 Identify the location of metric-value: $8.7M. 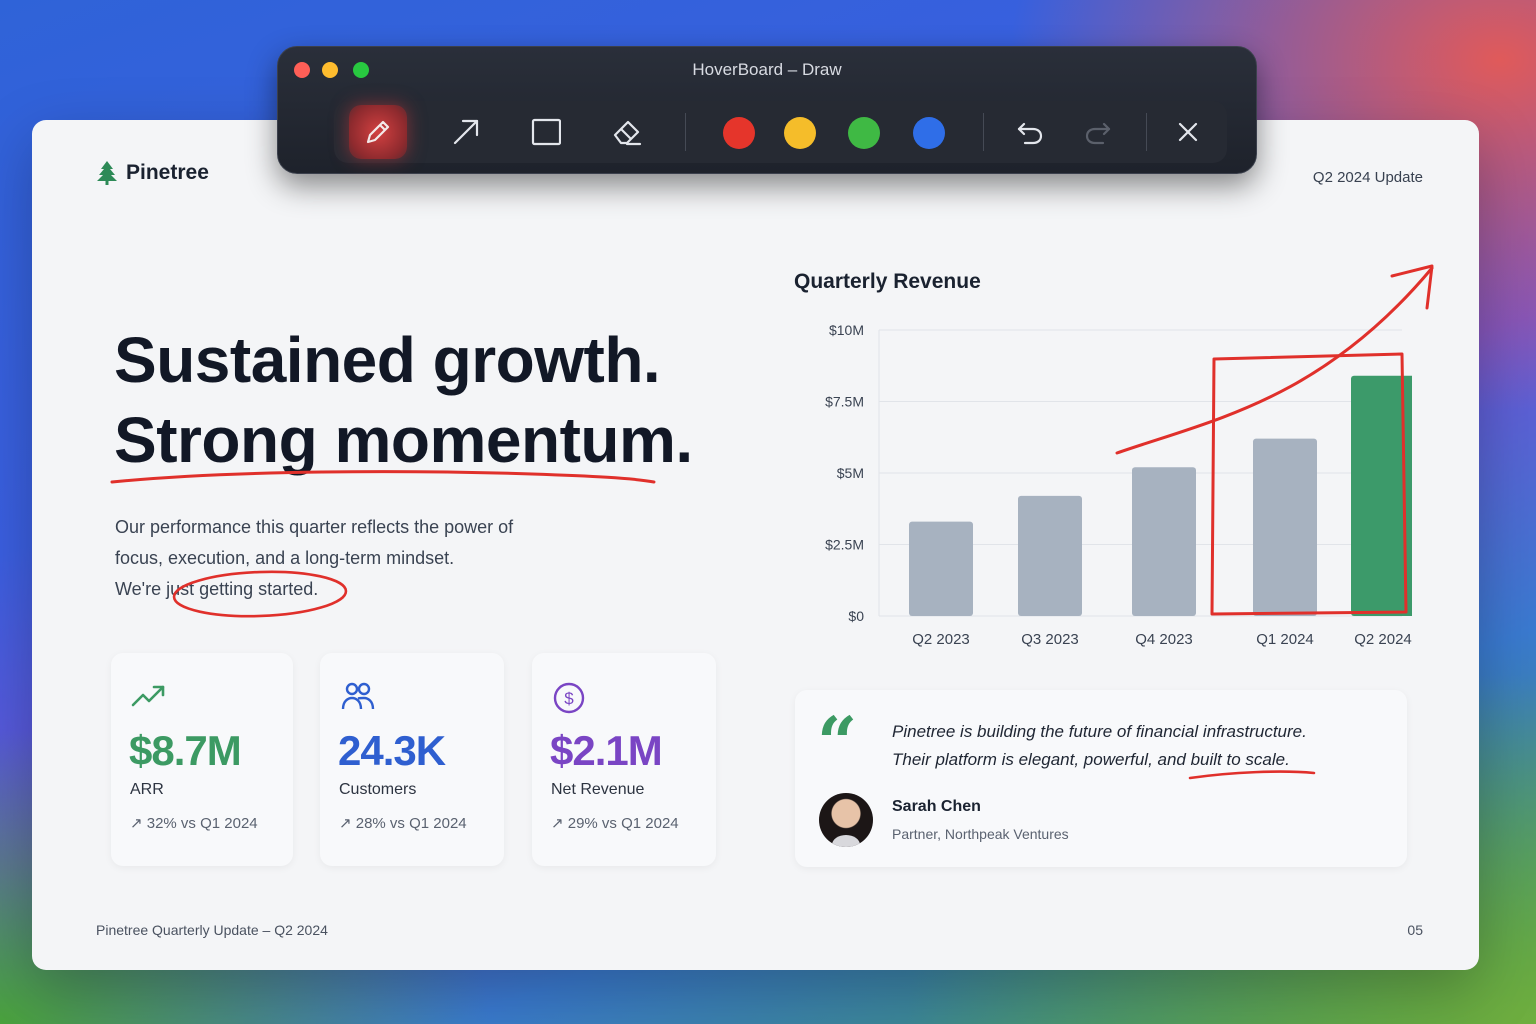
(185, 750).